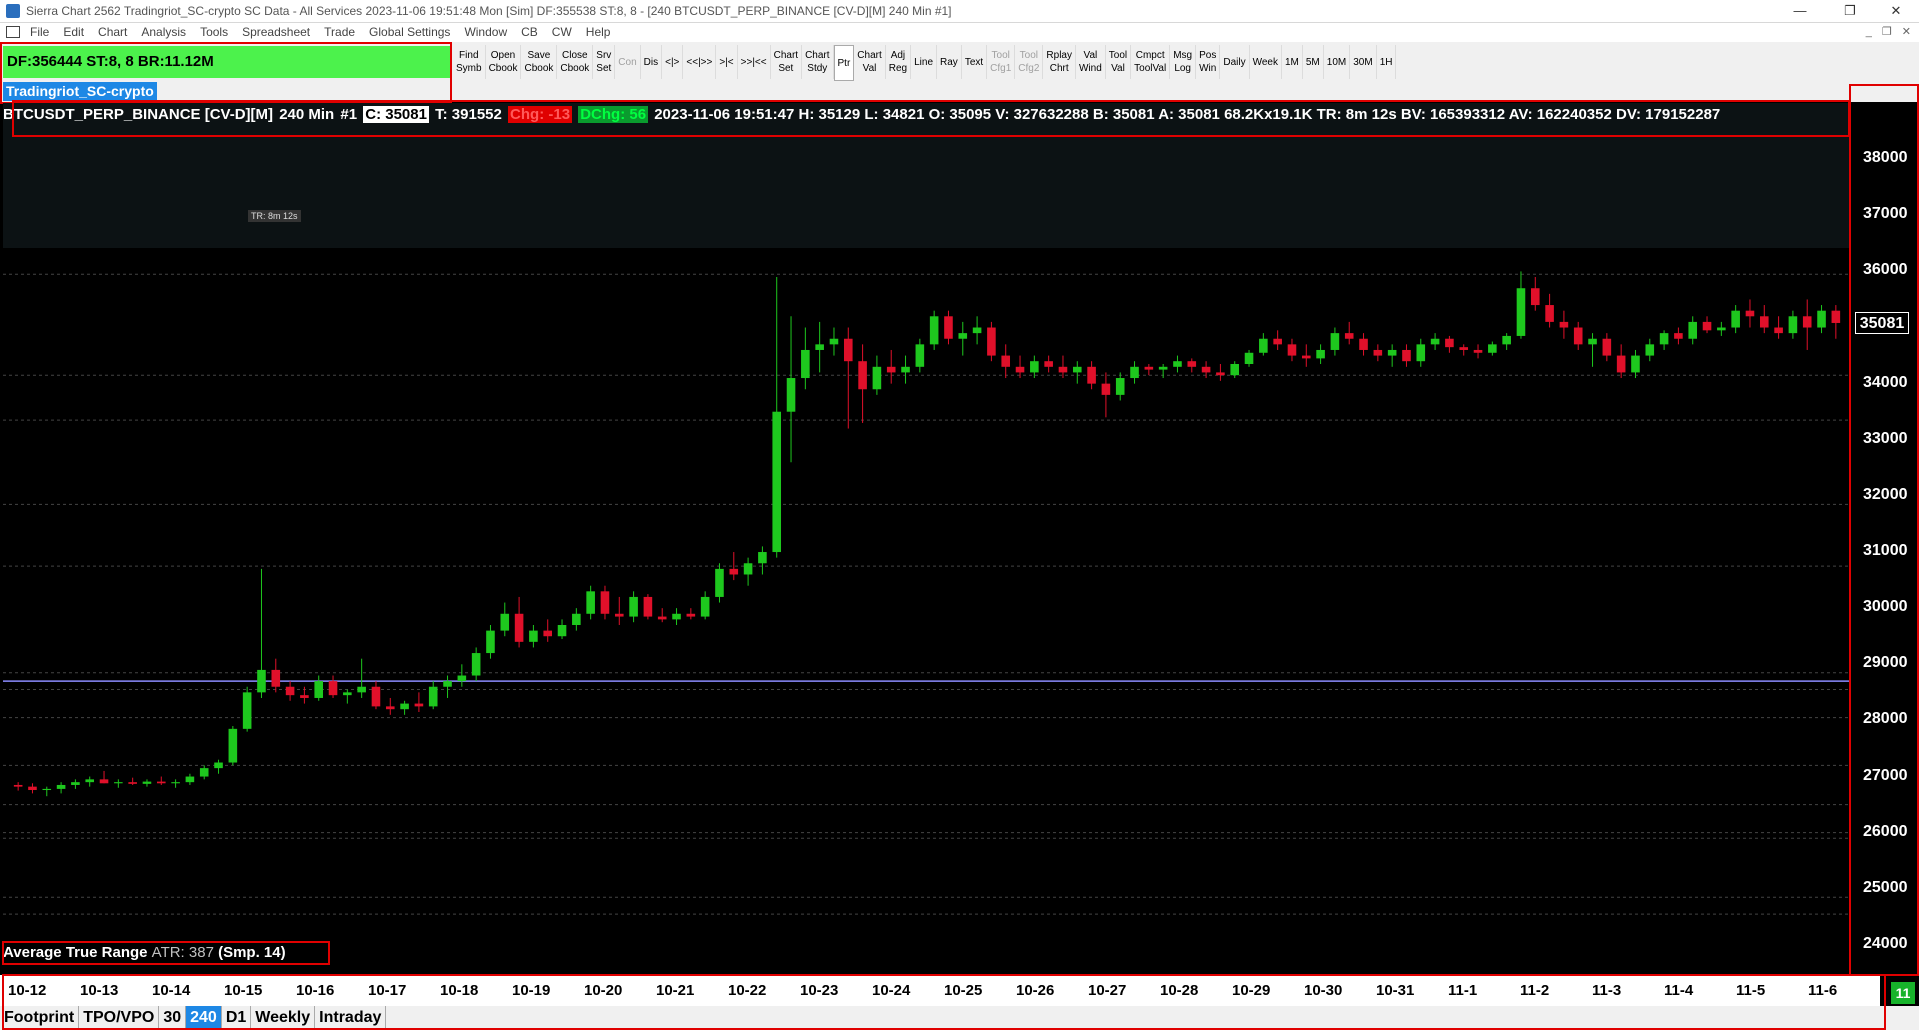 Image resolution: width=1919 pixels, height=1030 pixels. I want to click on toolbar-button-rplay-chrt: Rplay Chrt, so click(1059, 62).